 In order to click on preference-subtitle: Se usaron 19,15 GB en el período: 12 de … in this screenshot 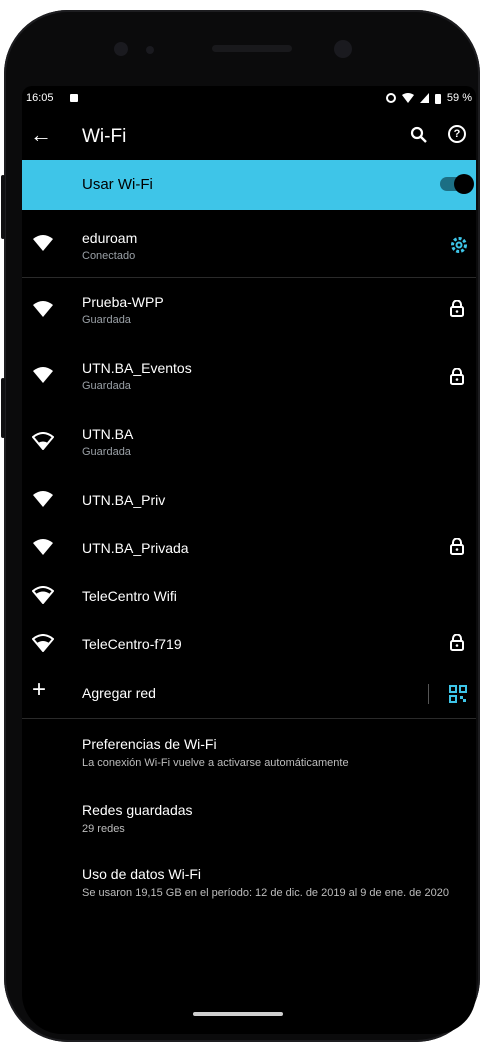, I will do `click(265, 893)`.